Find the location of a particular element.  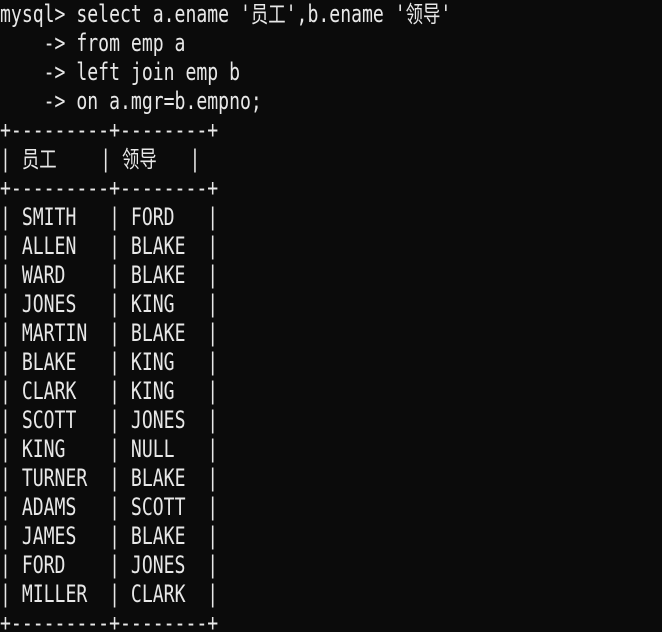

table-header-rule: +---------+--------+ is located at coordinates (109, 188).